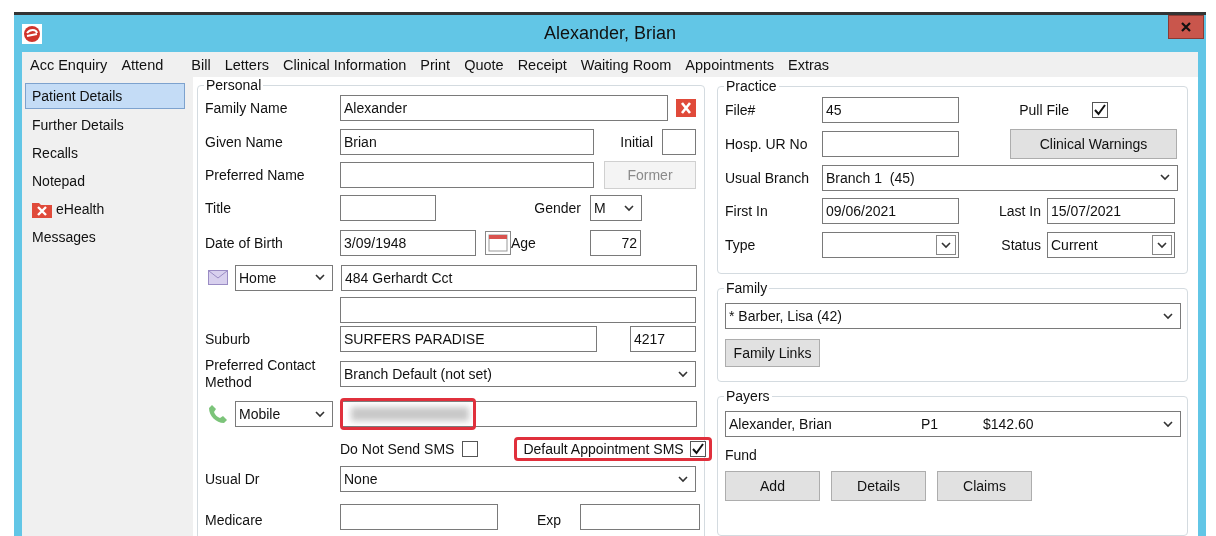  What do you see at coordinates (504, 107) in the screenshot?
I see `family-name-field: Alexander` at bounding box center [504, 107].